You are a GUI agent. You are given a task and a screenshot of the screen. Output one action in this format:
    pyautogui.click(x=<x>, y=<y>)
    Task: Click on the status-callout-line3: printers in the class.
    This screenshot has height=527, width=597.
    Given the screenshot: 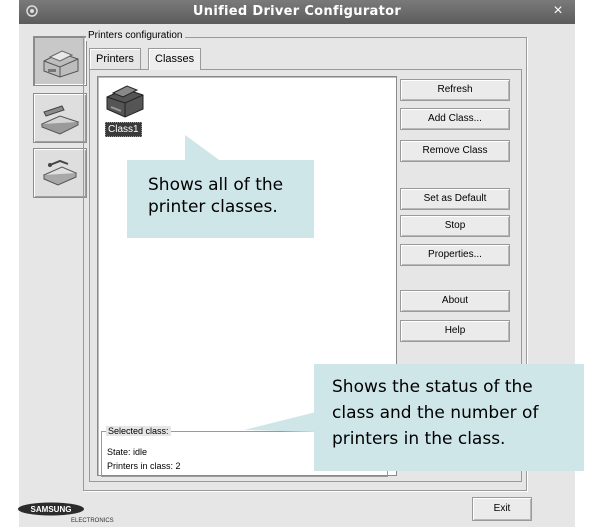 What is the action you would take?
    pyautogui.click(x=419, y=439)
    